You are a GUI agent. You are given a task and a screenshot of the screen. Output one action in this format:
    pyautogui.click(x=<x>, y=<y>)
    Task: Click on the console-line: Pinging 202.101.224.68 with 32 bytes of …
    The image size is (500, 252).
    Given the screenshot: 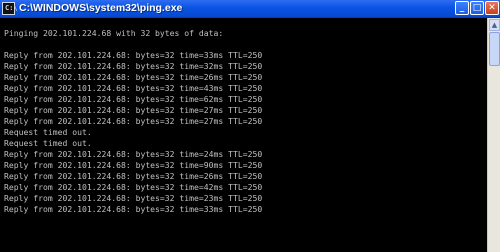 What is the action you would take?
    pyautogui.click(x=114, y=33)
    